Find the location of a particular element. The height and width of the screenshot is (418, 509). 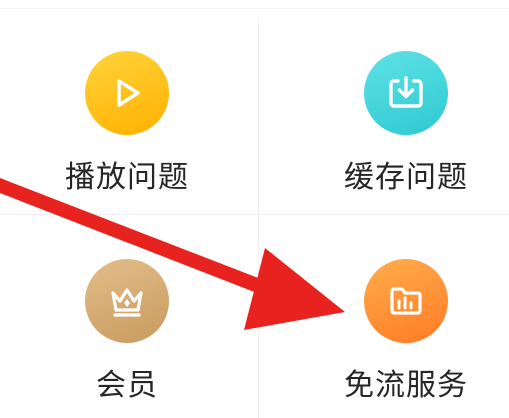

vertical-divider is located at coordinates (258, 218).